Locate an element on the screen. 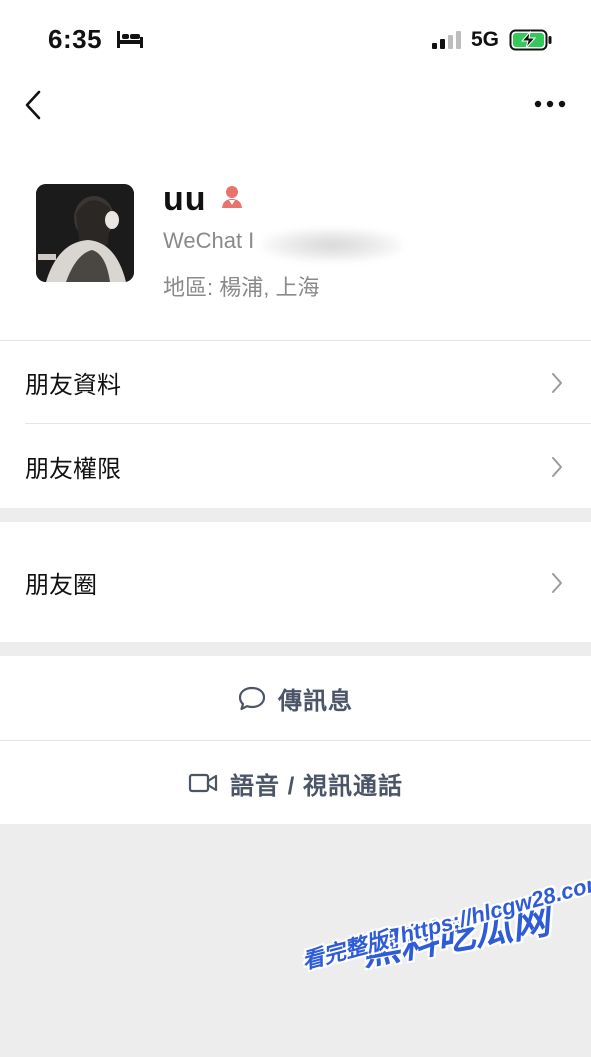  nav-bar is located at coordinates (295, 105).